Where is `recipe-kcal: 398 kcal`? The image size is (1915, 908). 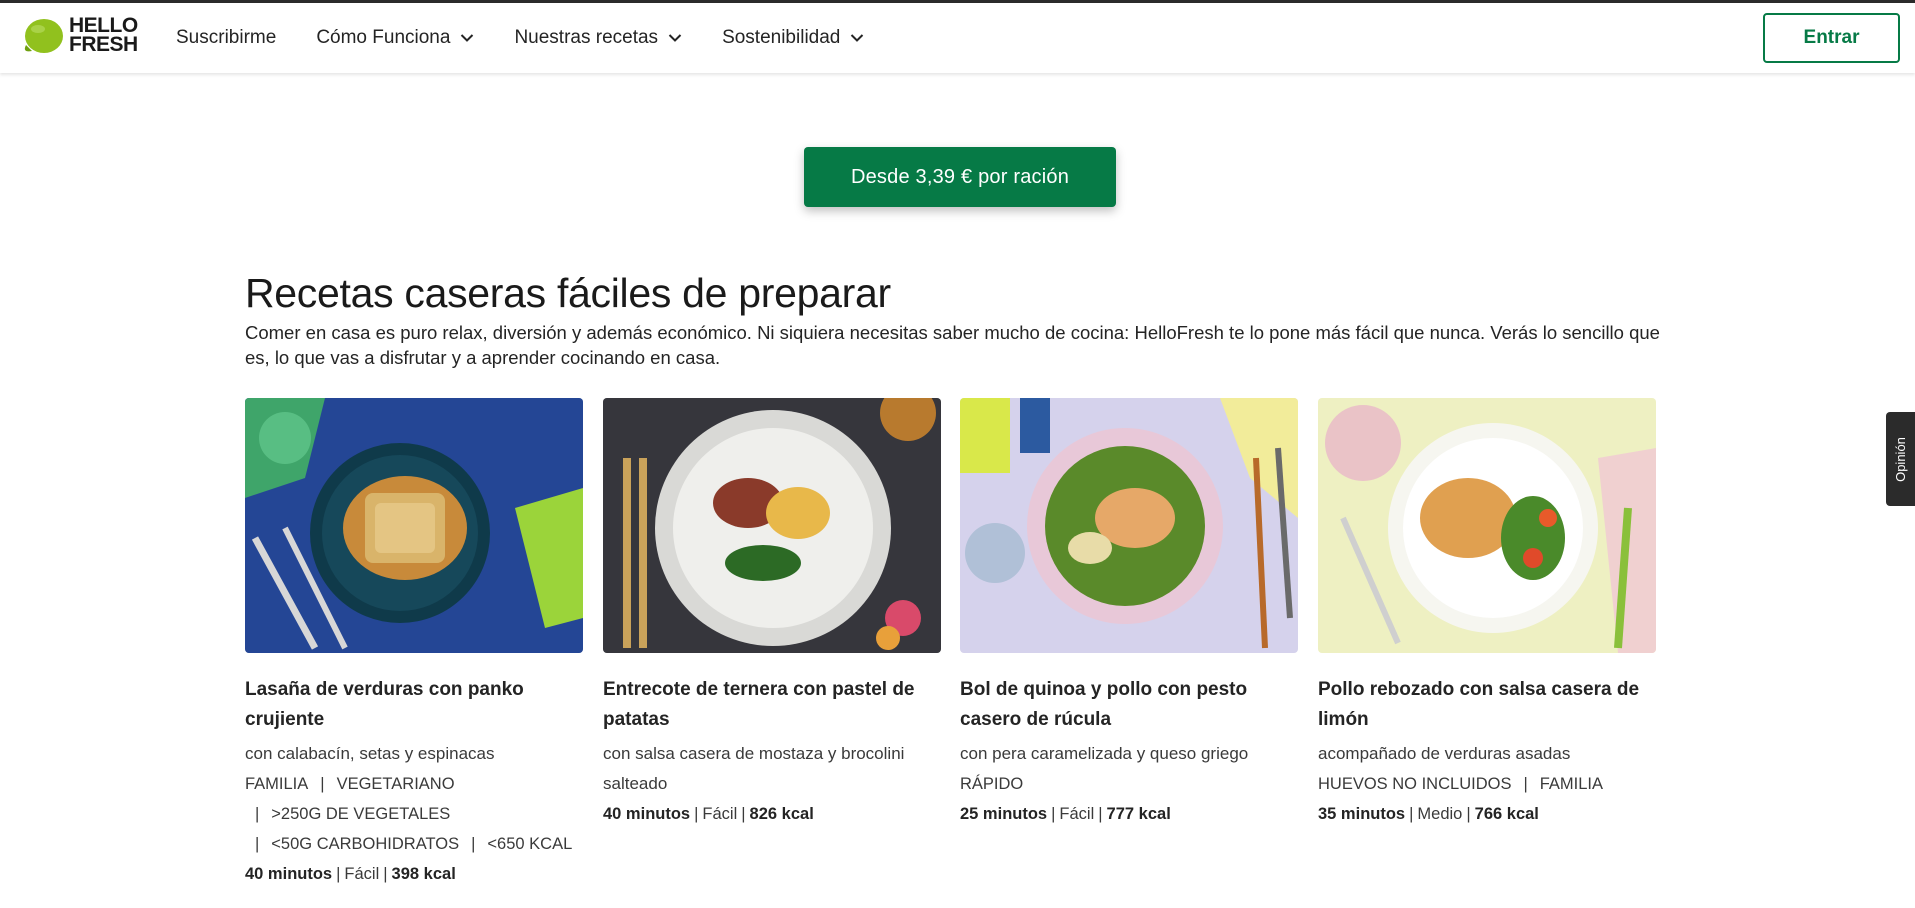
recipe-kcal: 398 kcal is located at coordinates (423, 874).